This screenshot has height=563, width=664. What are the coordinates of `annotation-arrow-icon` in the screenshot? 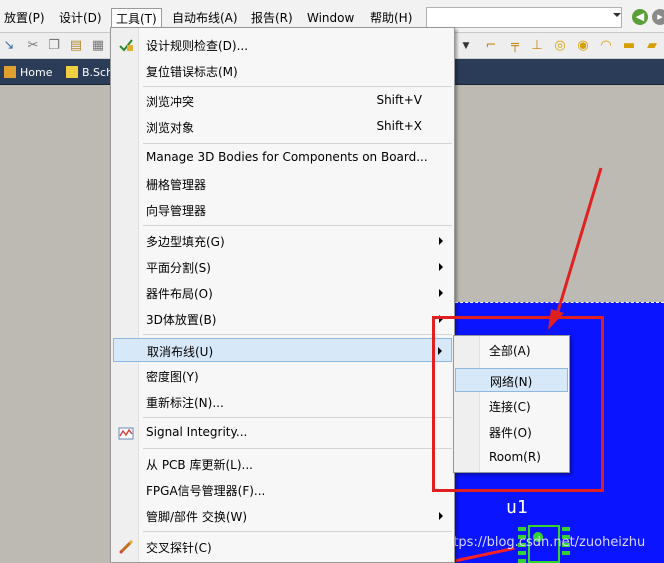 It's located at (575, 248).